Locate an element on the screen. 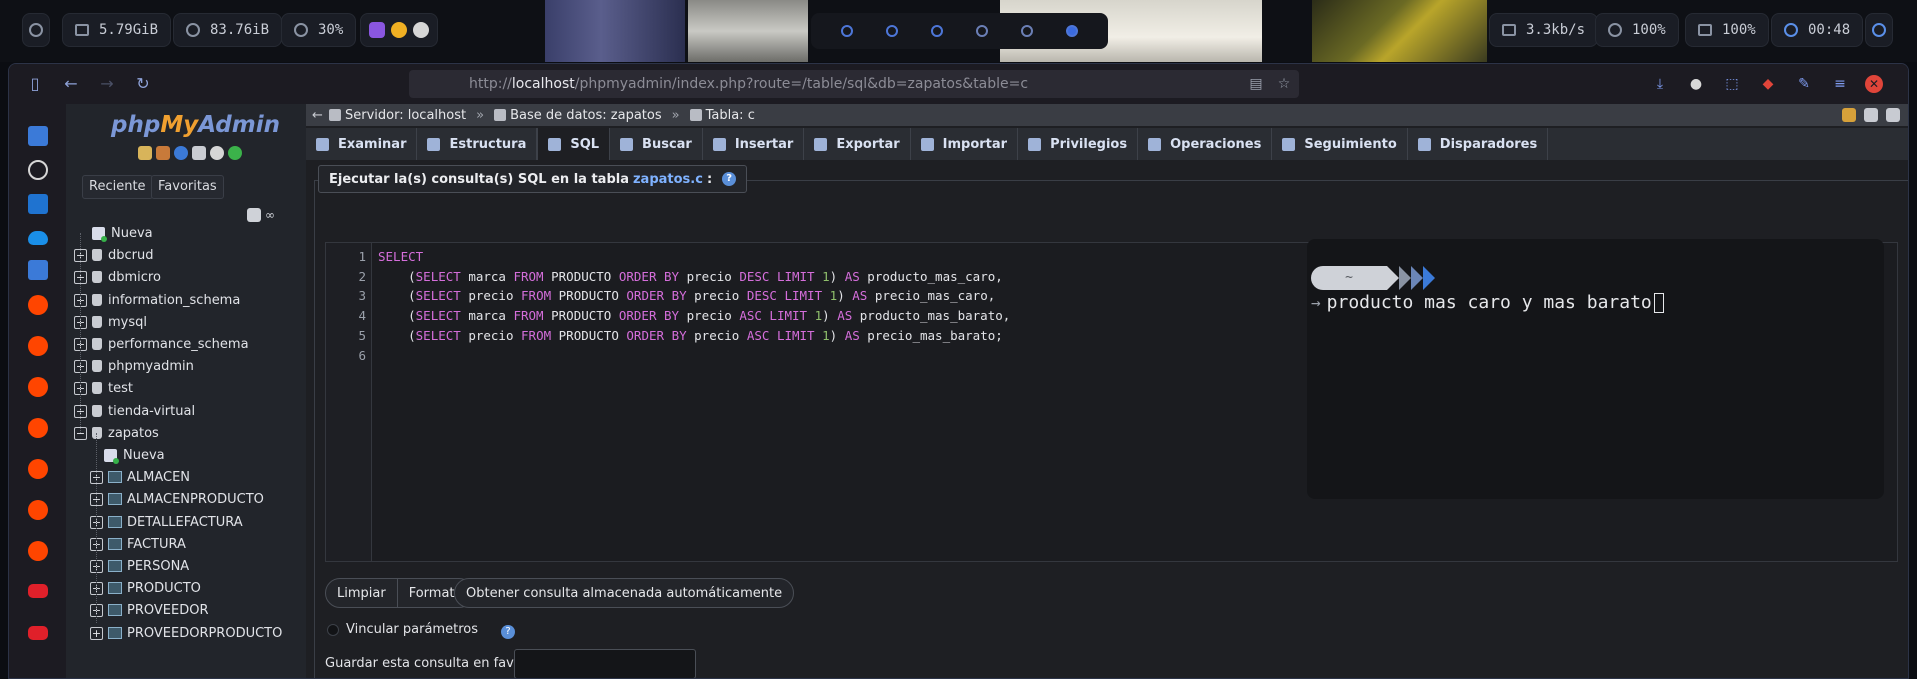  tab-exportar: Exportar is located at coordinates (857, 144).